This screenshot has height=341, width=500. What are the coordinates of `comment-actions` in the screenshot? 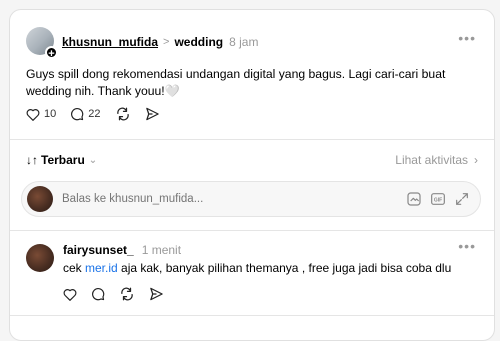 It's located at (120, 296).